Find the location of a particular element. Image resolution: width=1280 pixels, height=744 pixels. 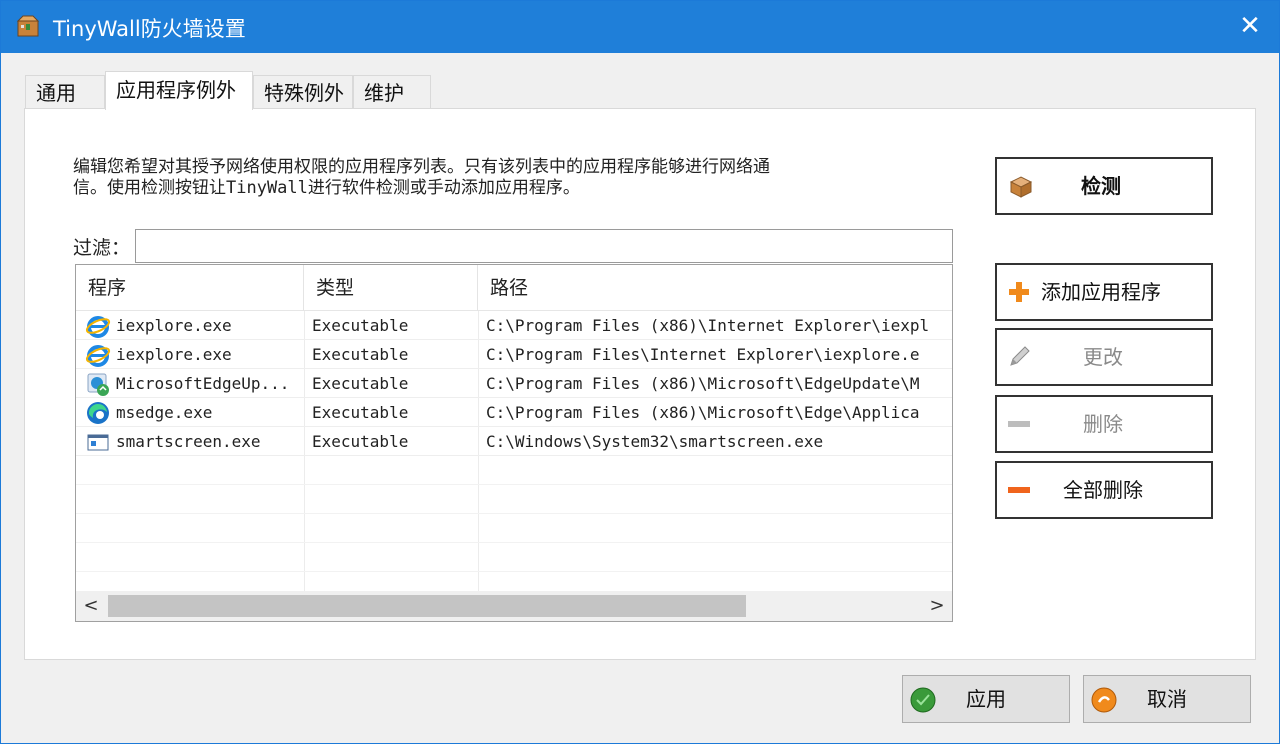

add-application-button: 添加应用程序 is located at coordinates (1104, 292).